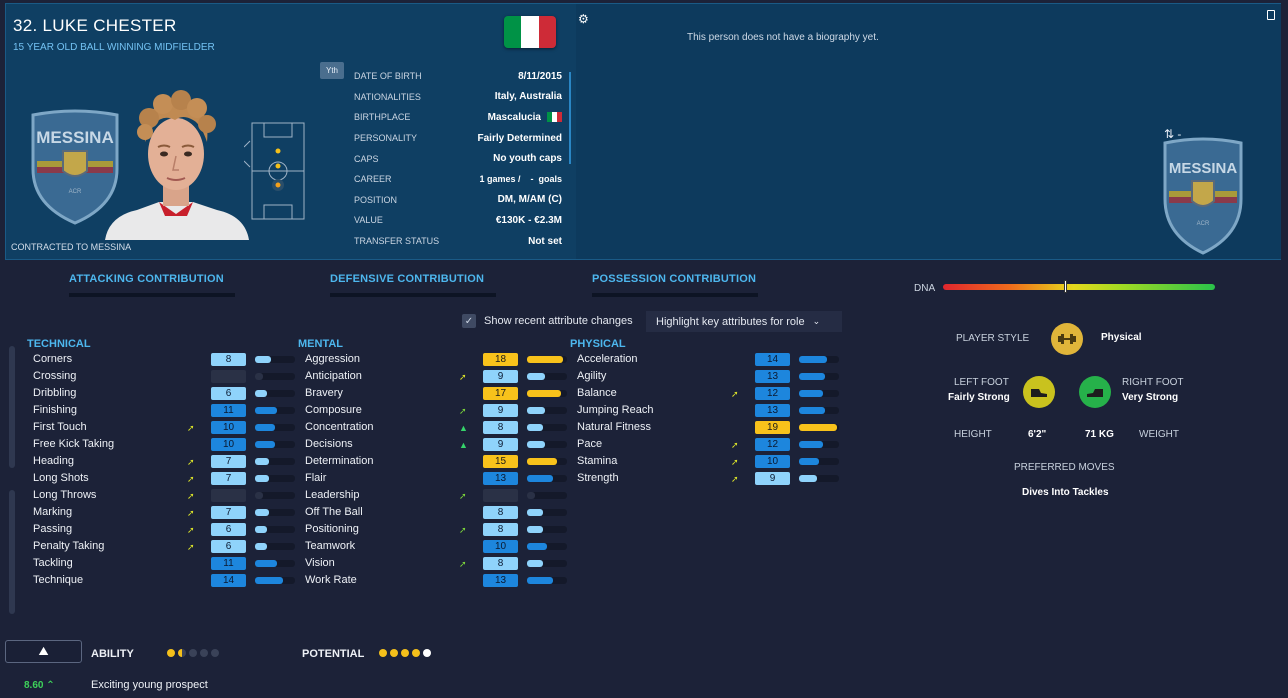  I want to click on show-recent-changes-label: Show recent attribute changes, so click(558, 321).